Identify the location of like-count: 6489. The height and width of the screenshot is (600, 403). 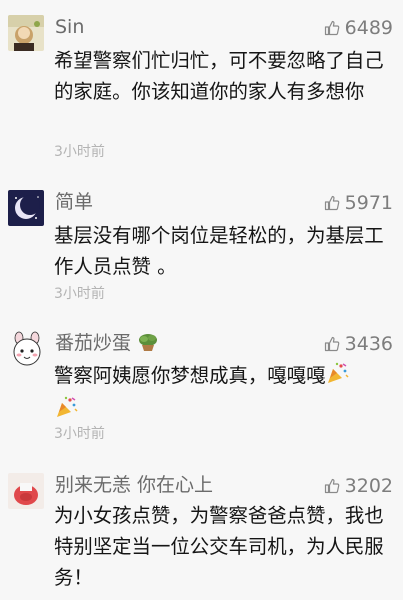
(368, 28).